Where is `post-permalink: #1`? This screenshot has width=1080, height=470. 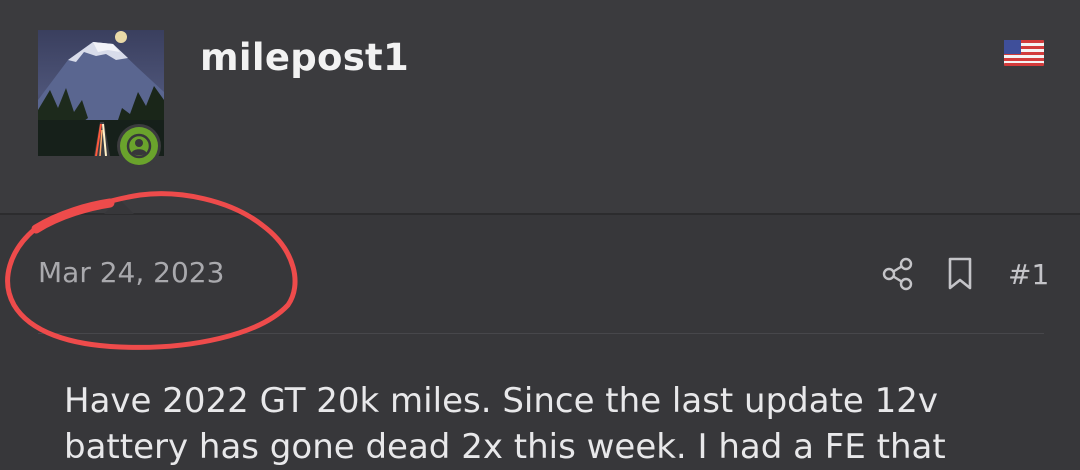
post-permalink: #1 is located at coordinates (1028, 274).